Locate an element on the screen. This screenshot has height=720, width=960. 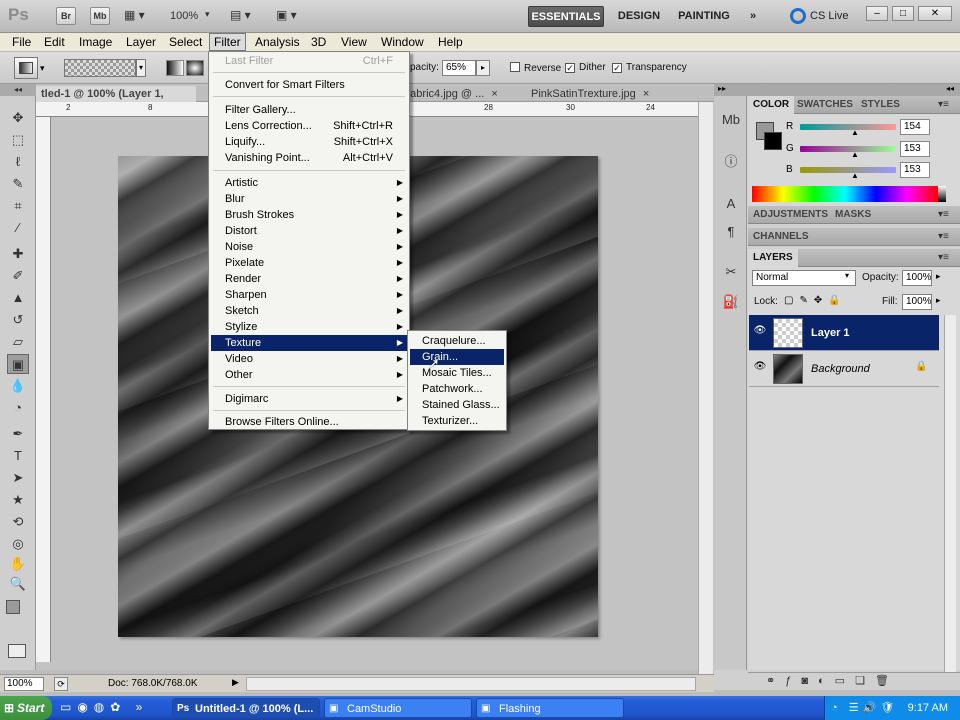
brush-tool-icon: ✐ is located at coordinates (18, 276).